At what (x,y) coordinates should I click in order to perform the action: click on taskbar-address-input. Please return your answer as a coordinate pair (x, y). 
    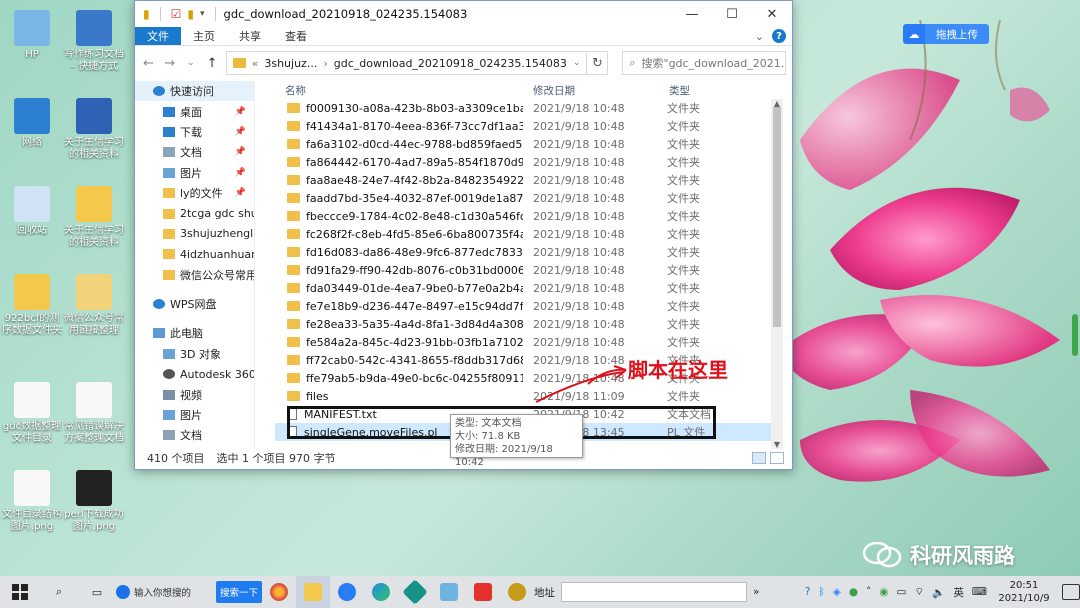
    Looking at the image, I should click on (654, 592).